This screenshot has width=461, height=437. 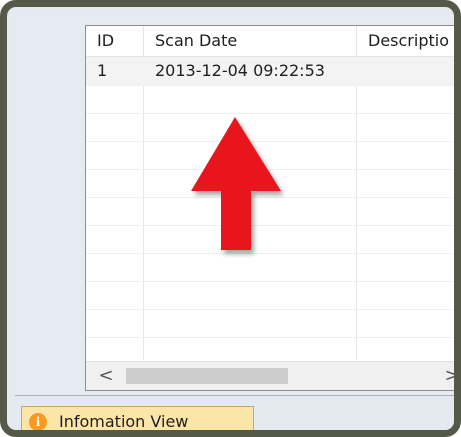 I want to click on table-row: 1 2013-12-04 09:22:53, so click(x=270, y=71).